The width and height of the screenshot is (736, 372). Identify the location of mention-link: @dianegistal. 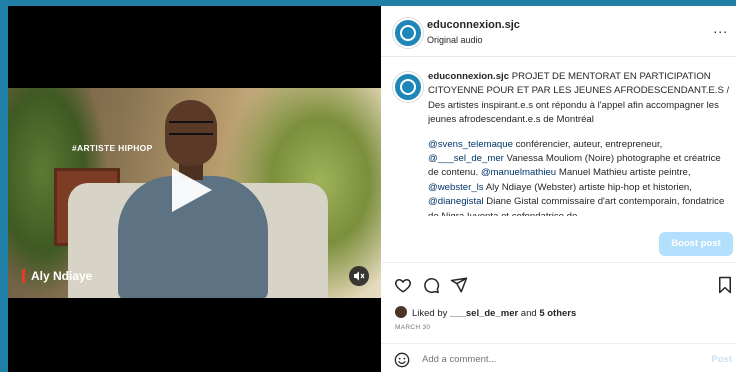
(456, 201).